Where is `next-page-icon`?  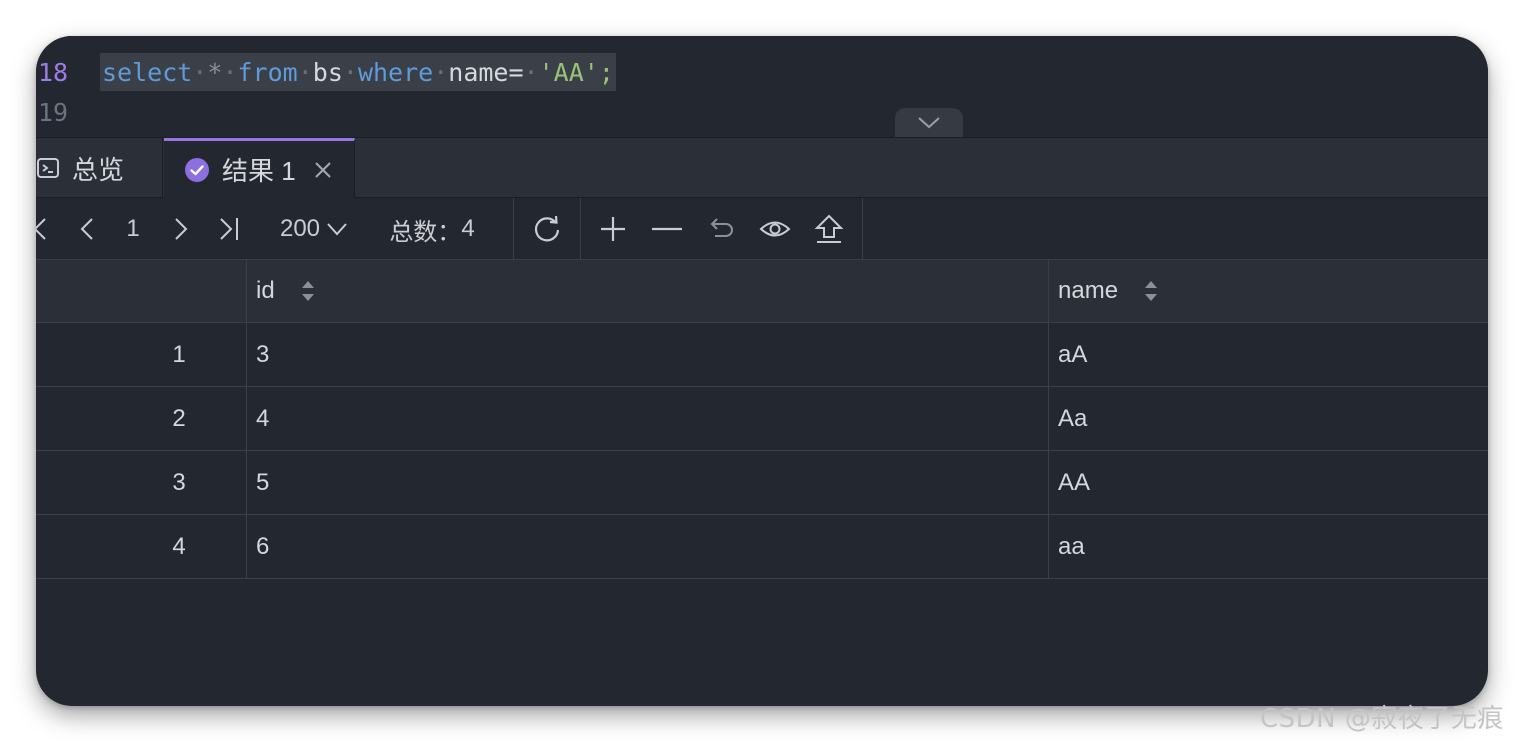 next-page-icon is located at coordinates (181, 229).